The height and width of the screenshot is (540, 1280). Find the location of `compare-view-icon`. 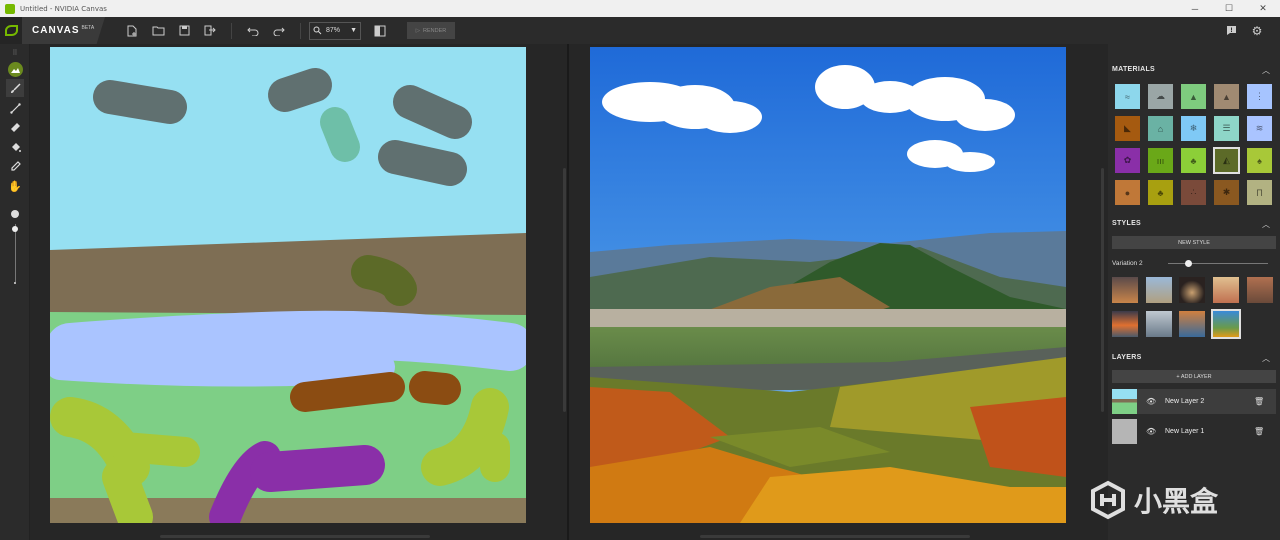

compare-view-icon is located at coordinates (380, 30).